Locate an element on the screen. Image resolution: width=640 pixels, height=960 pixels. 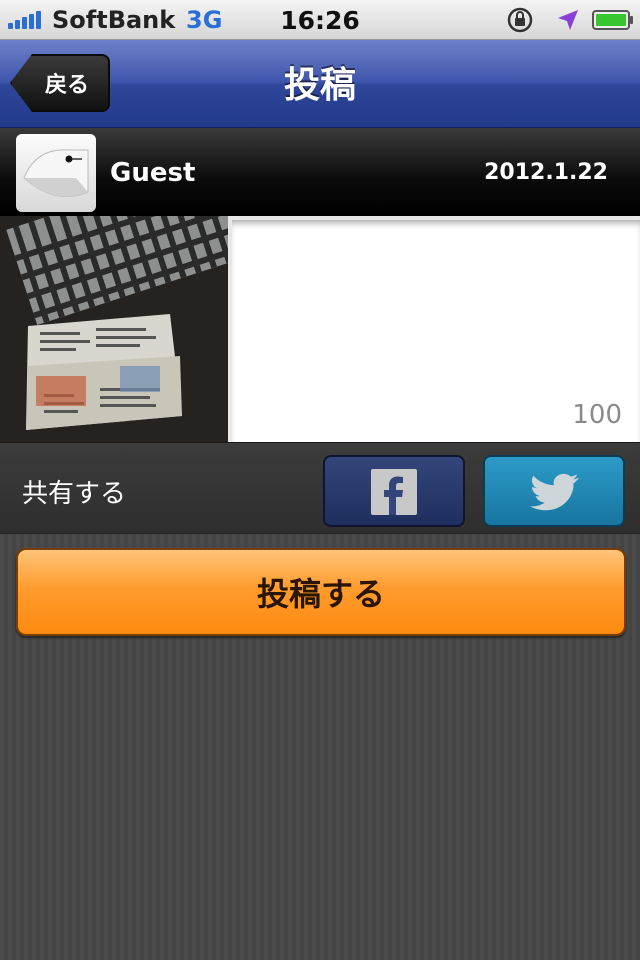
submit-post-button: 投稿する is located at coordinates (321, 592).